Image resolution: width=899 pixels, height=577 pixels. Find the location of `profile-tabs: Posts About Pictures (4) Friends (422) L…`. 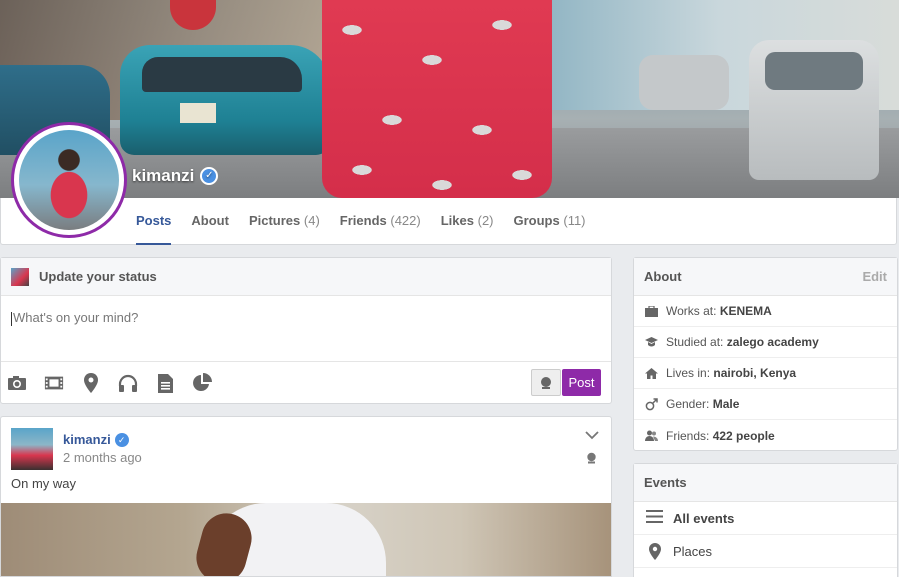

profile-tabs: Posts About Pictures (4) Friends (422) L… is located at coordinates (361, 221).